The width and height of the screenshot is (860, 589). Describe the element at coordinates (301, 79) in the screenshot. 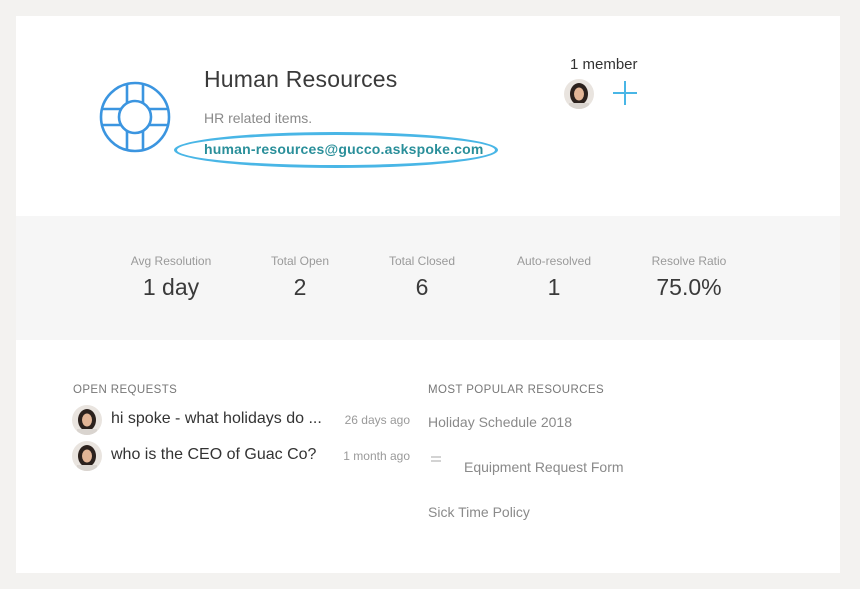

I see `team-title: Human Resources` at that location.